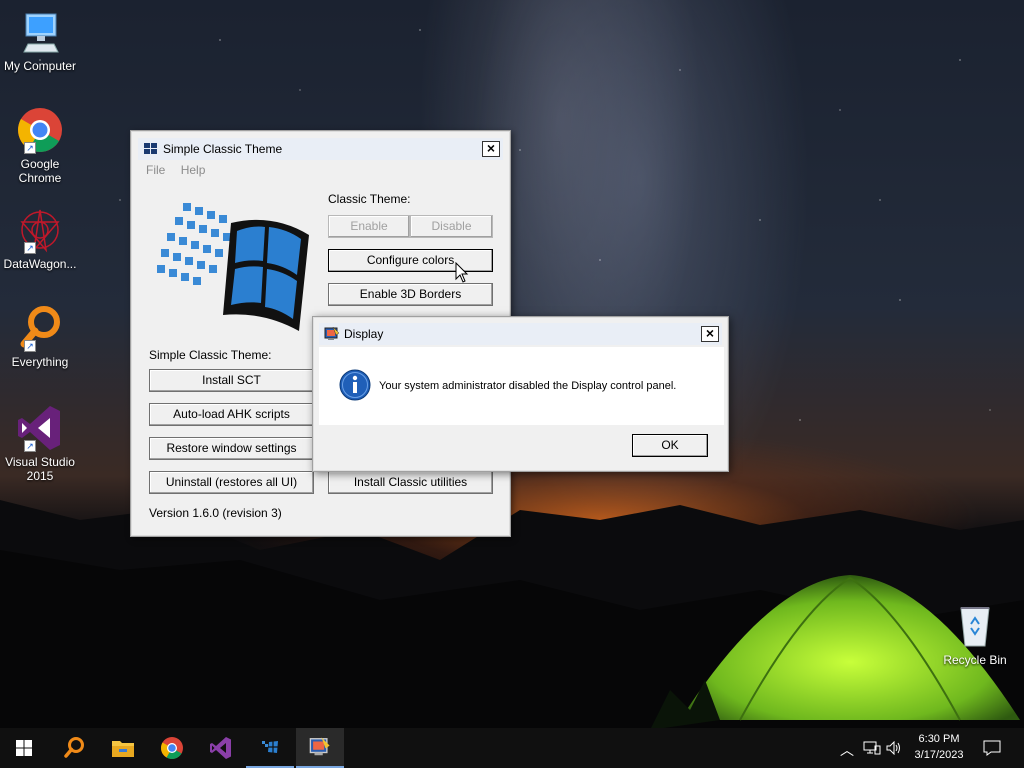  What do you see at coordinates (451, 226) in the screenshot?
I see `disable-button: Disable` at bounding box center [451, 226].